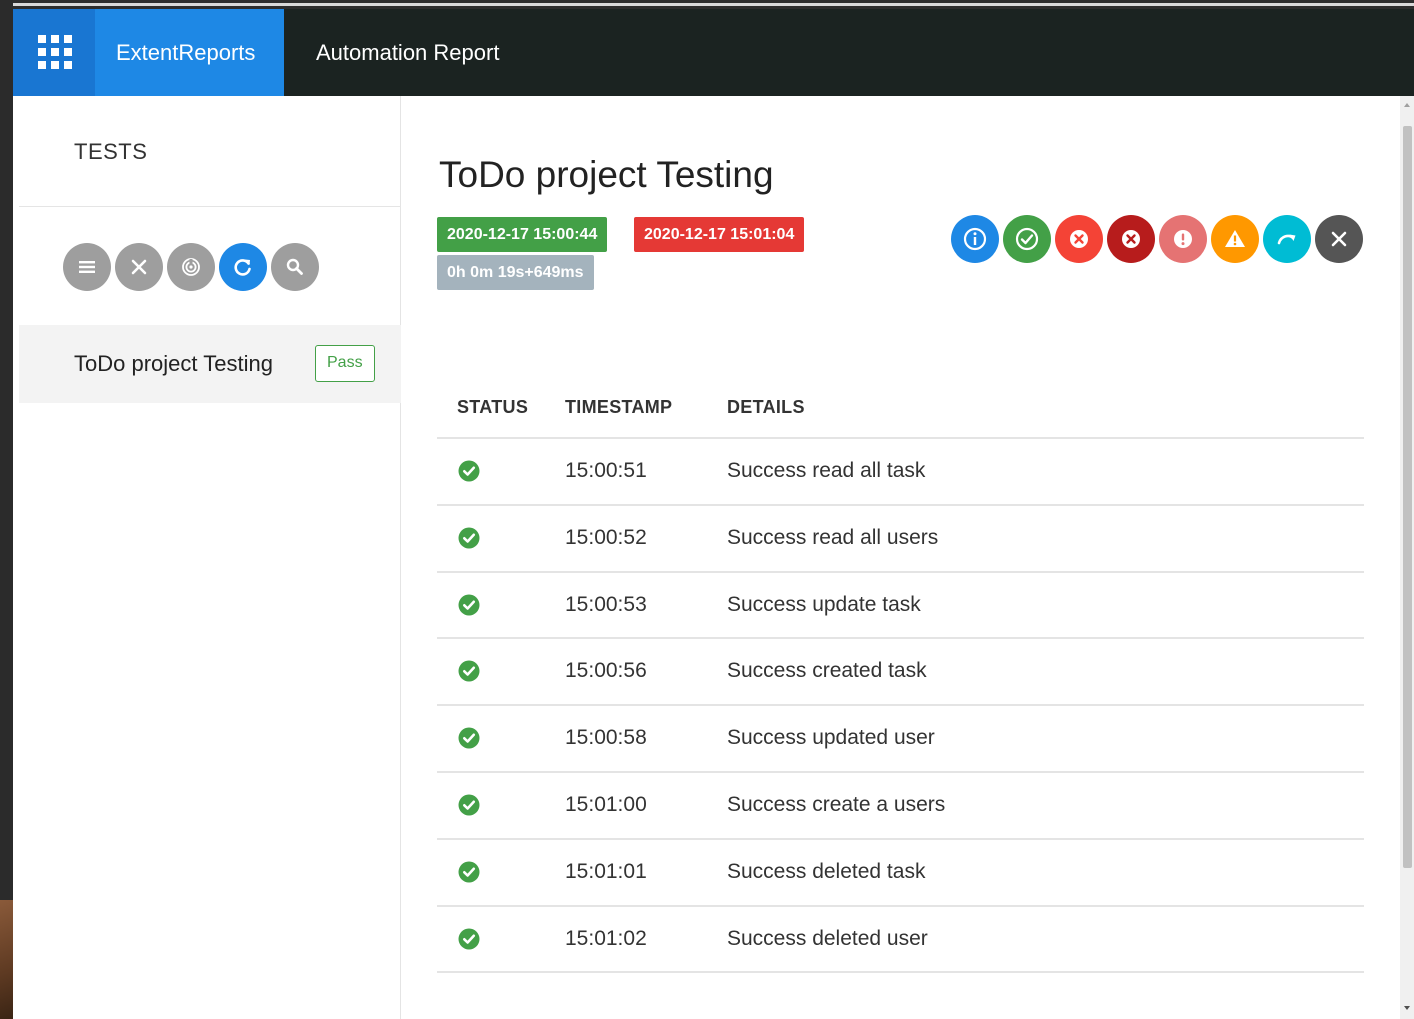 The image size is (1414, 1019). What do you see at coordinates (606, 871) in the screenshot?
I see `row-timestamp: 15:01:01` at bounding box center [606, 871].